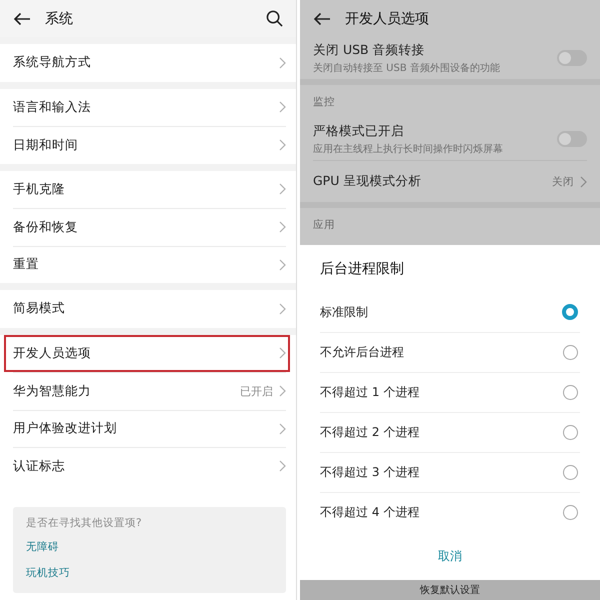 Image resolution: width=600 pixels, height=600 pixels. What do you see at coordinates (65, 429) in the screenshot?
I see `row-label: 用户体验改进计划` at bounding box center [65, 429].